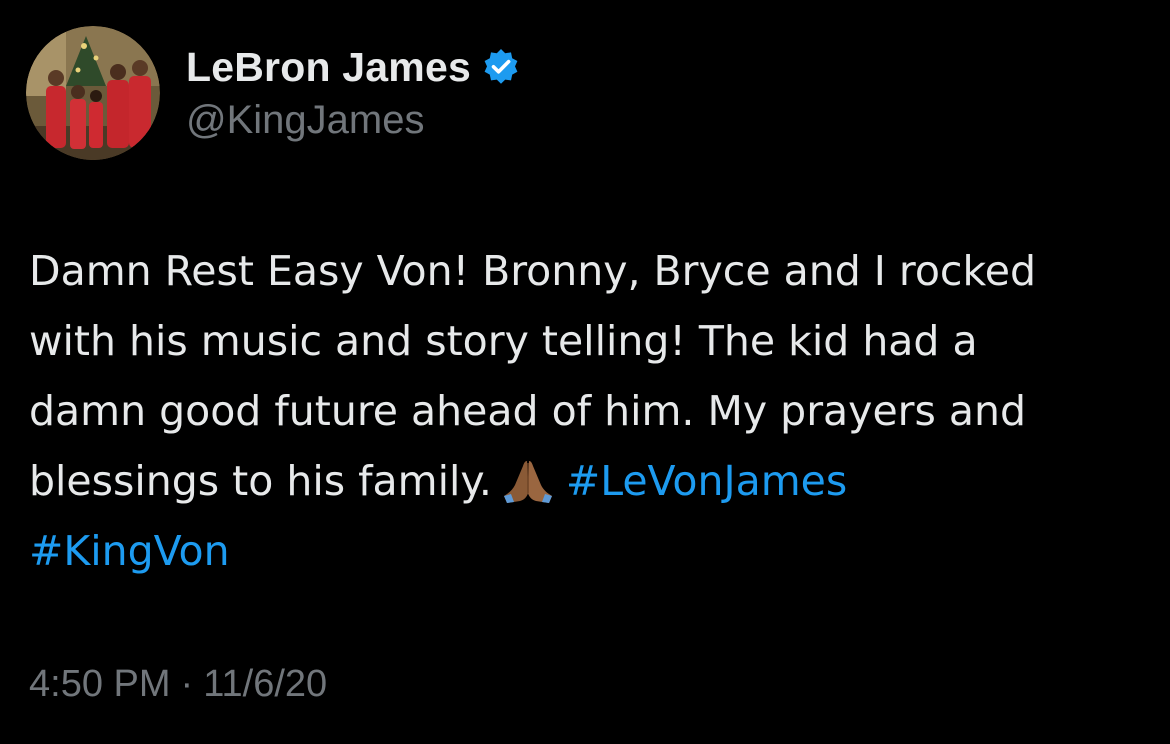 The height and width of the screenshot is (744, 1170). I want to click on family-photo-avatar-icon, so click(93, 93).